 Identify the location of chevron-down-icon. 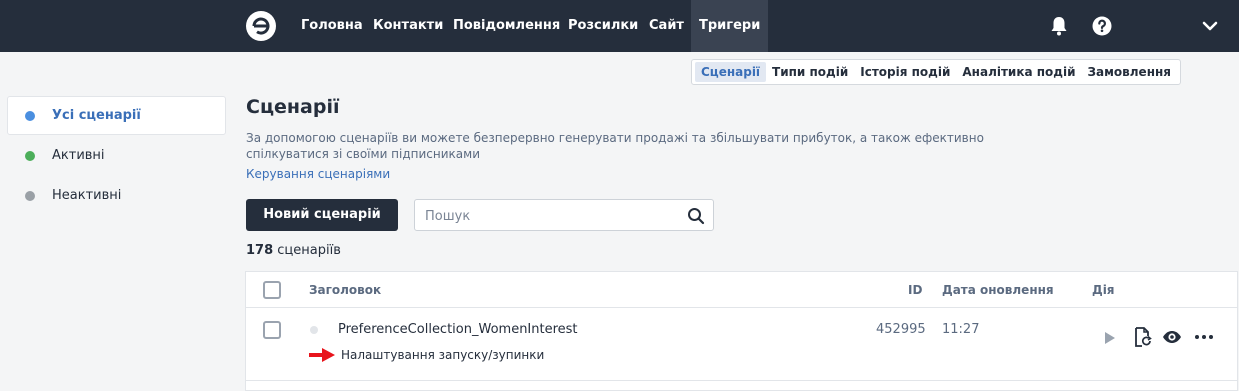
(1210, 26).